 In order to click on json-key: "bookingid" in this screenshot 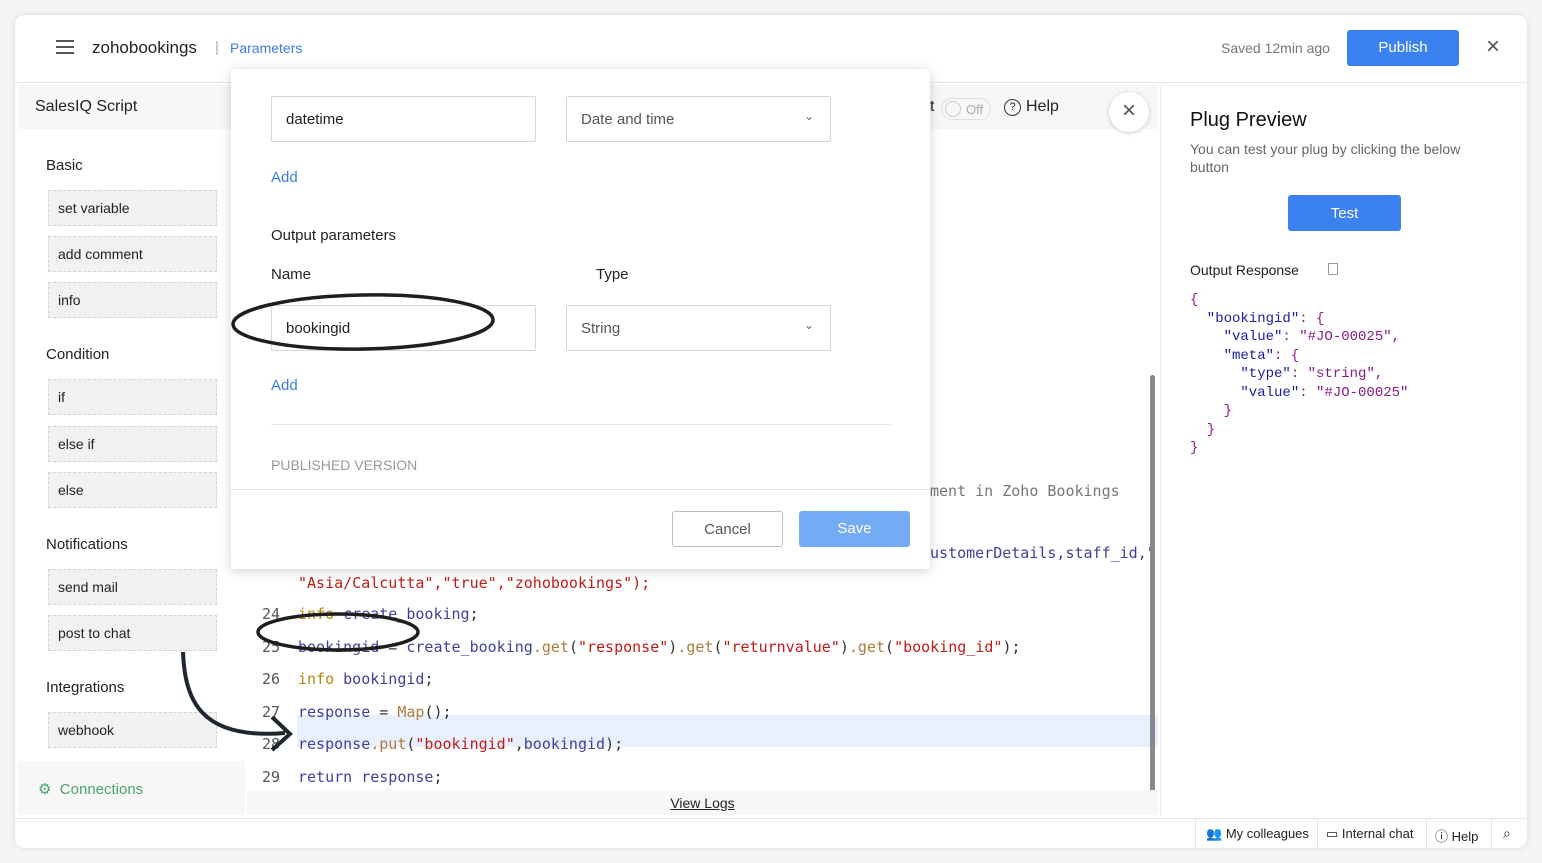, I will do `click(1245, 318)`.